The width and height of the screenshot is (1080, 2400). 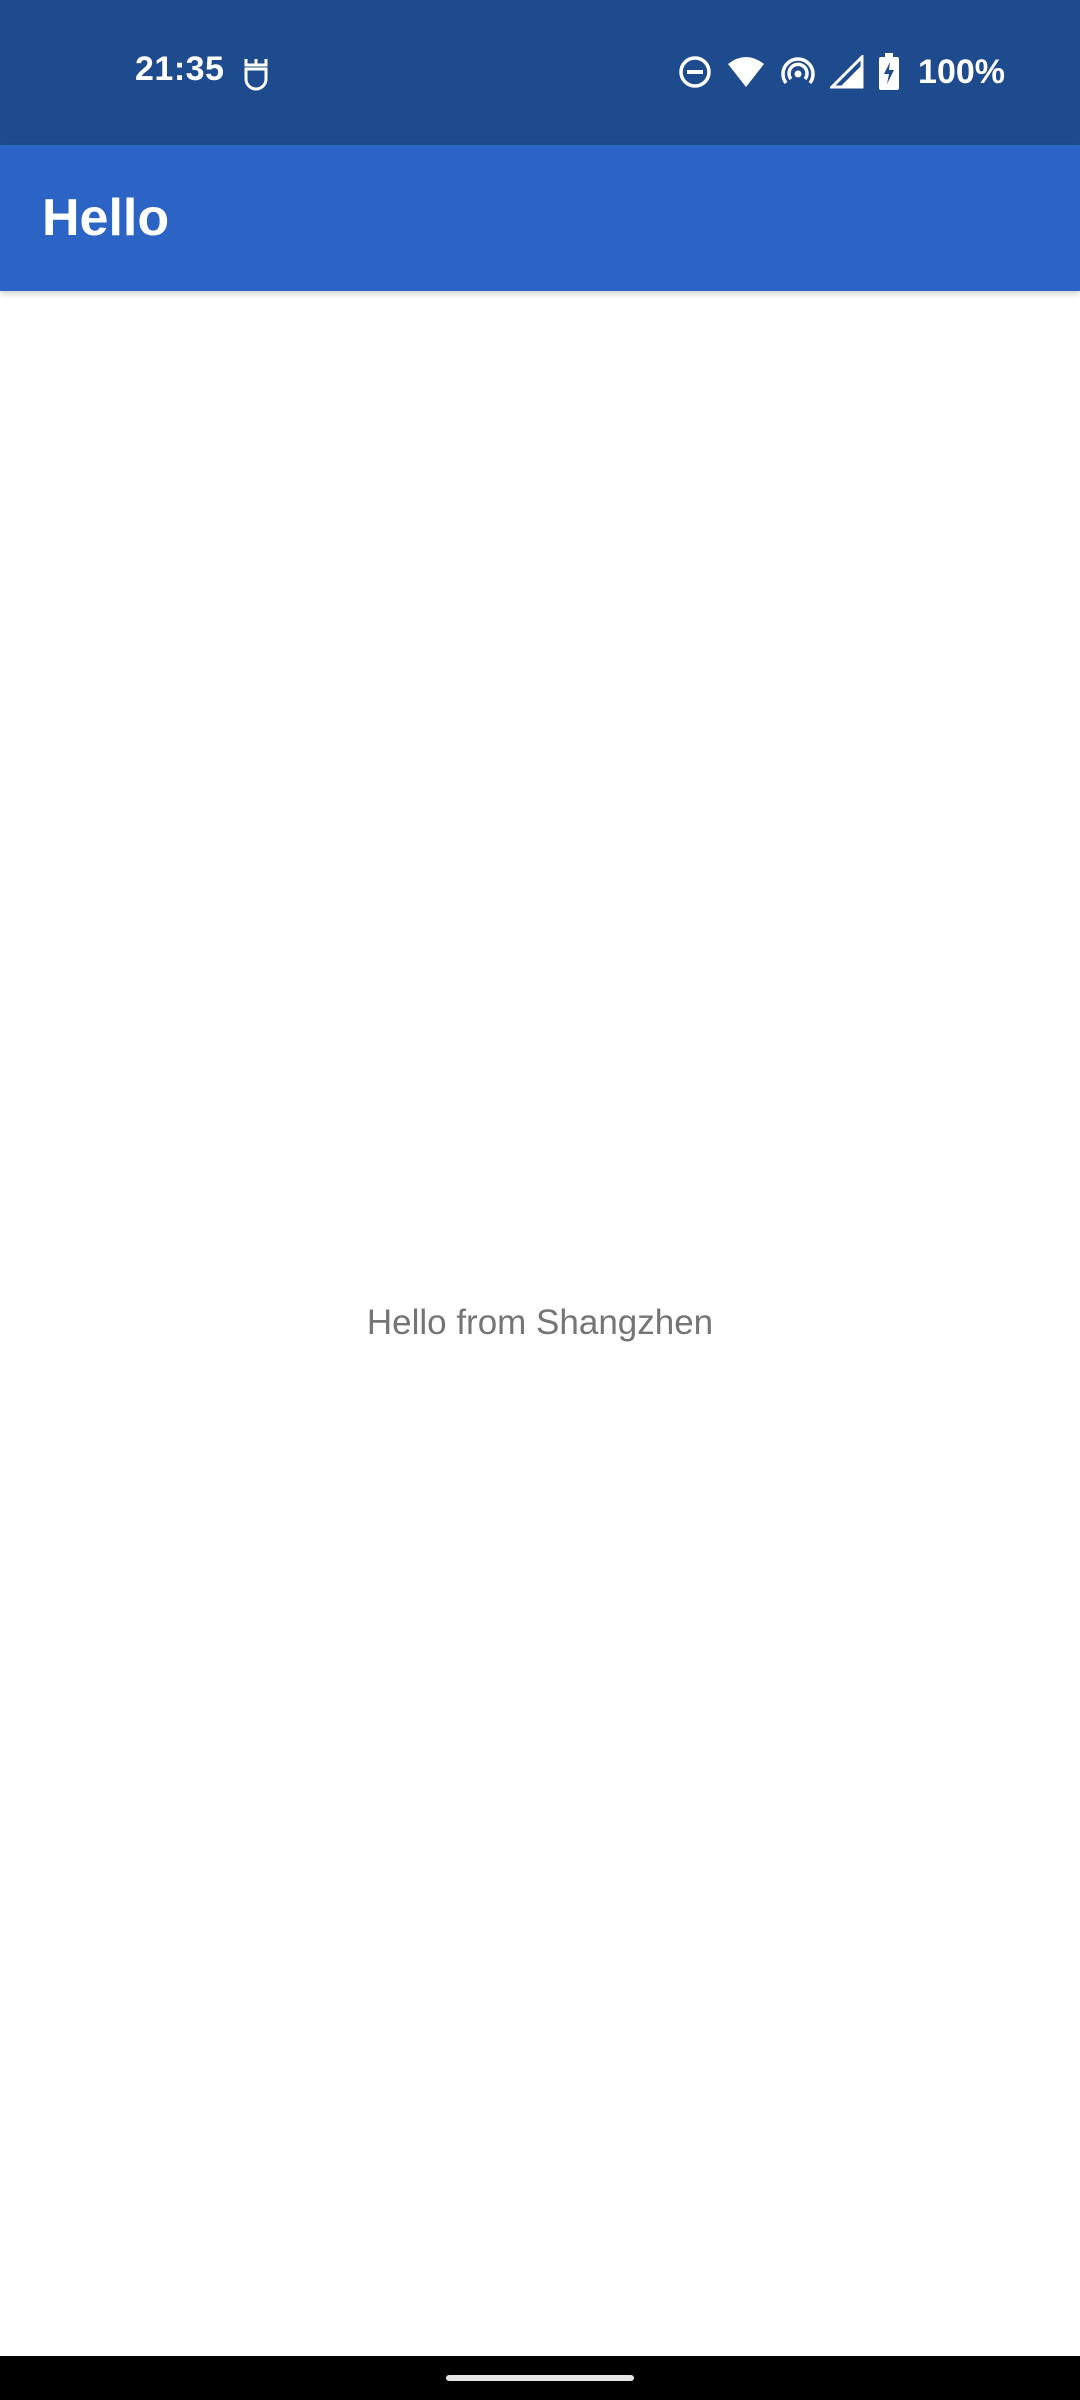 I want to click on cellular-signal-icon, so click(x=847, y=72).